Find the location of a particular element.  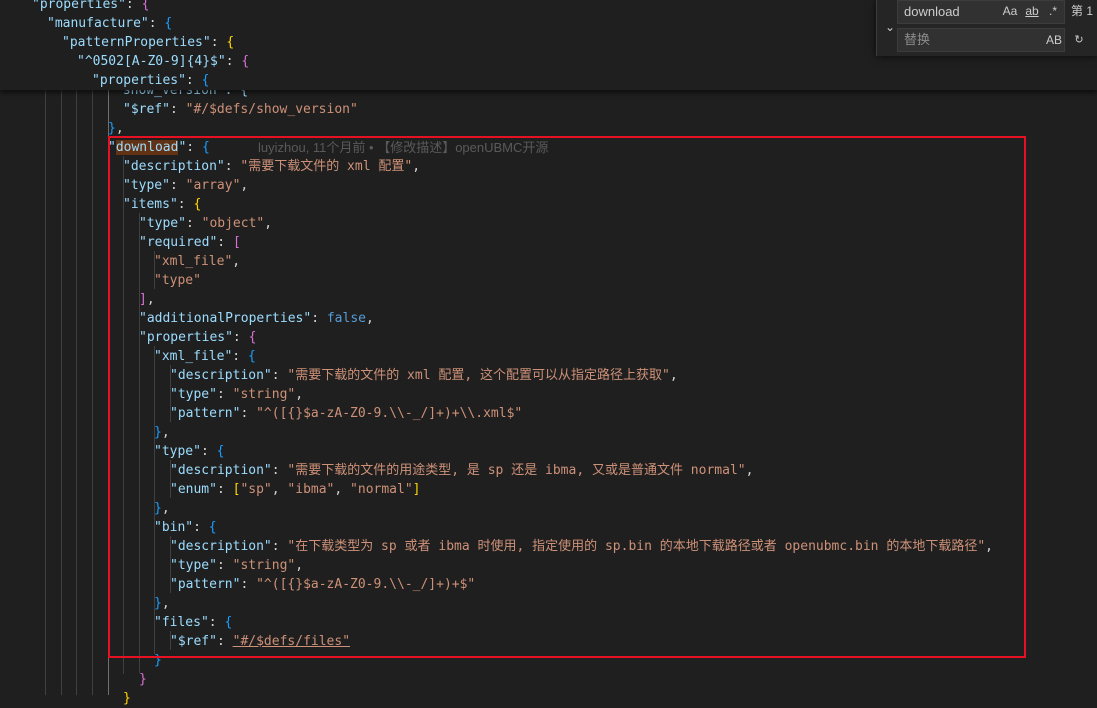

match-count: 第 1 is located at coordinates (1082, 11).